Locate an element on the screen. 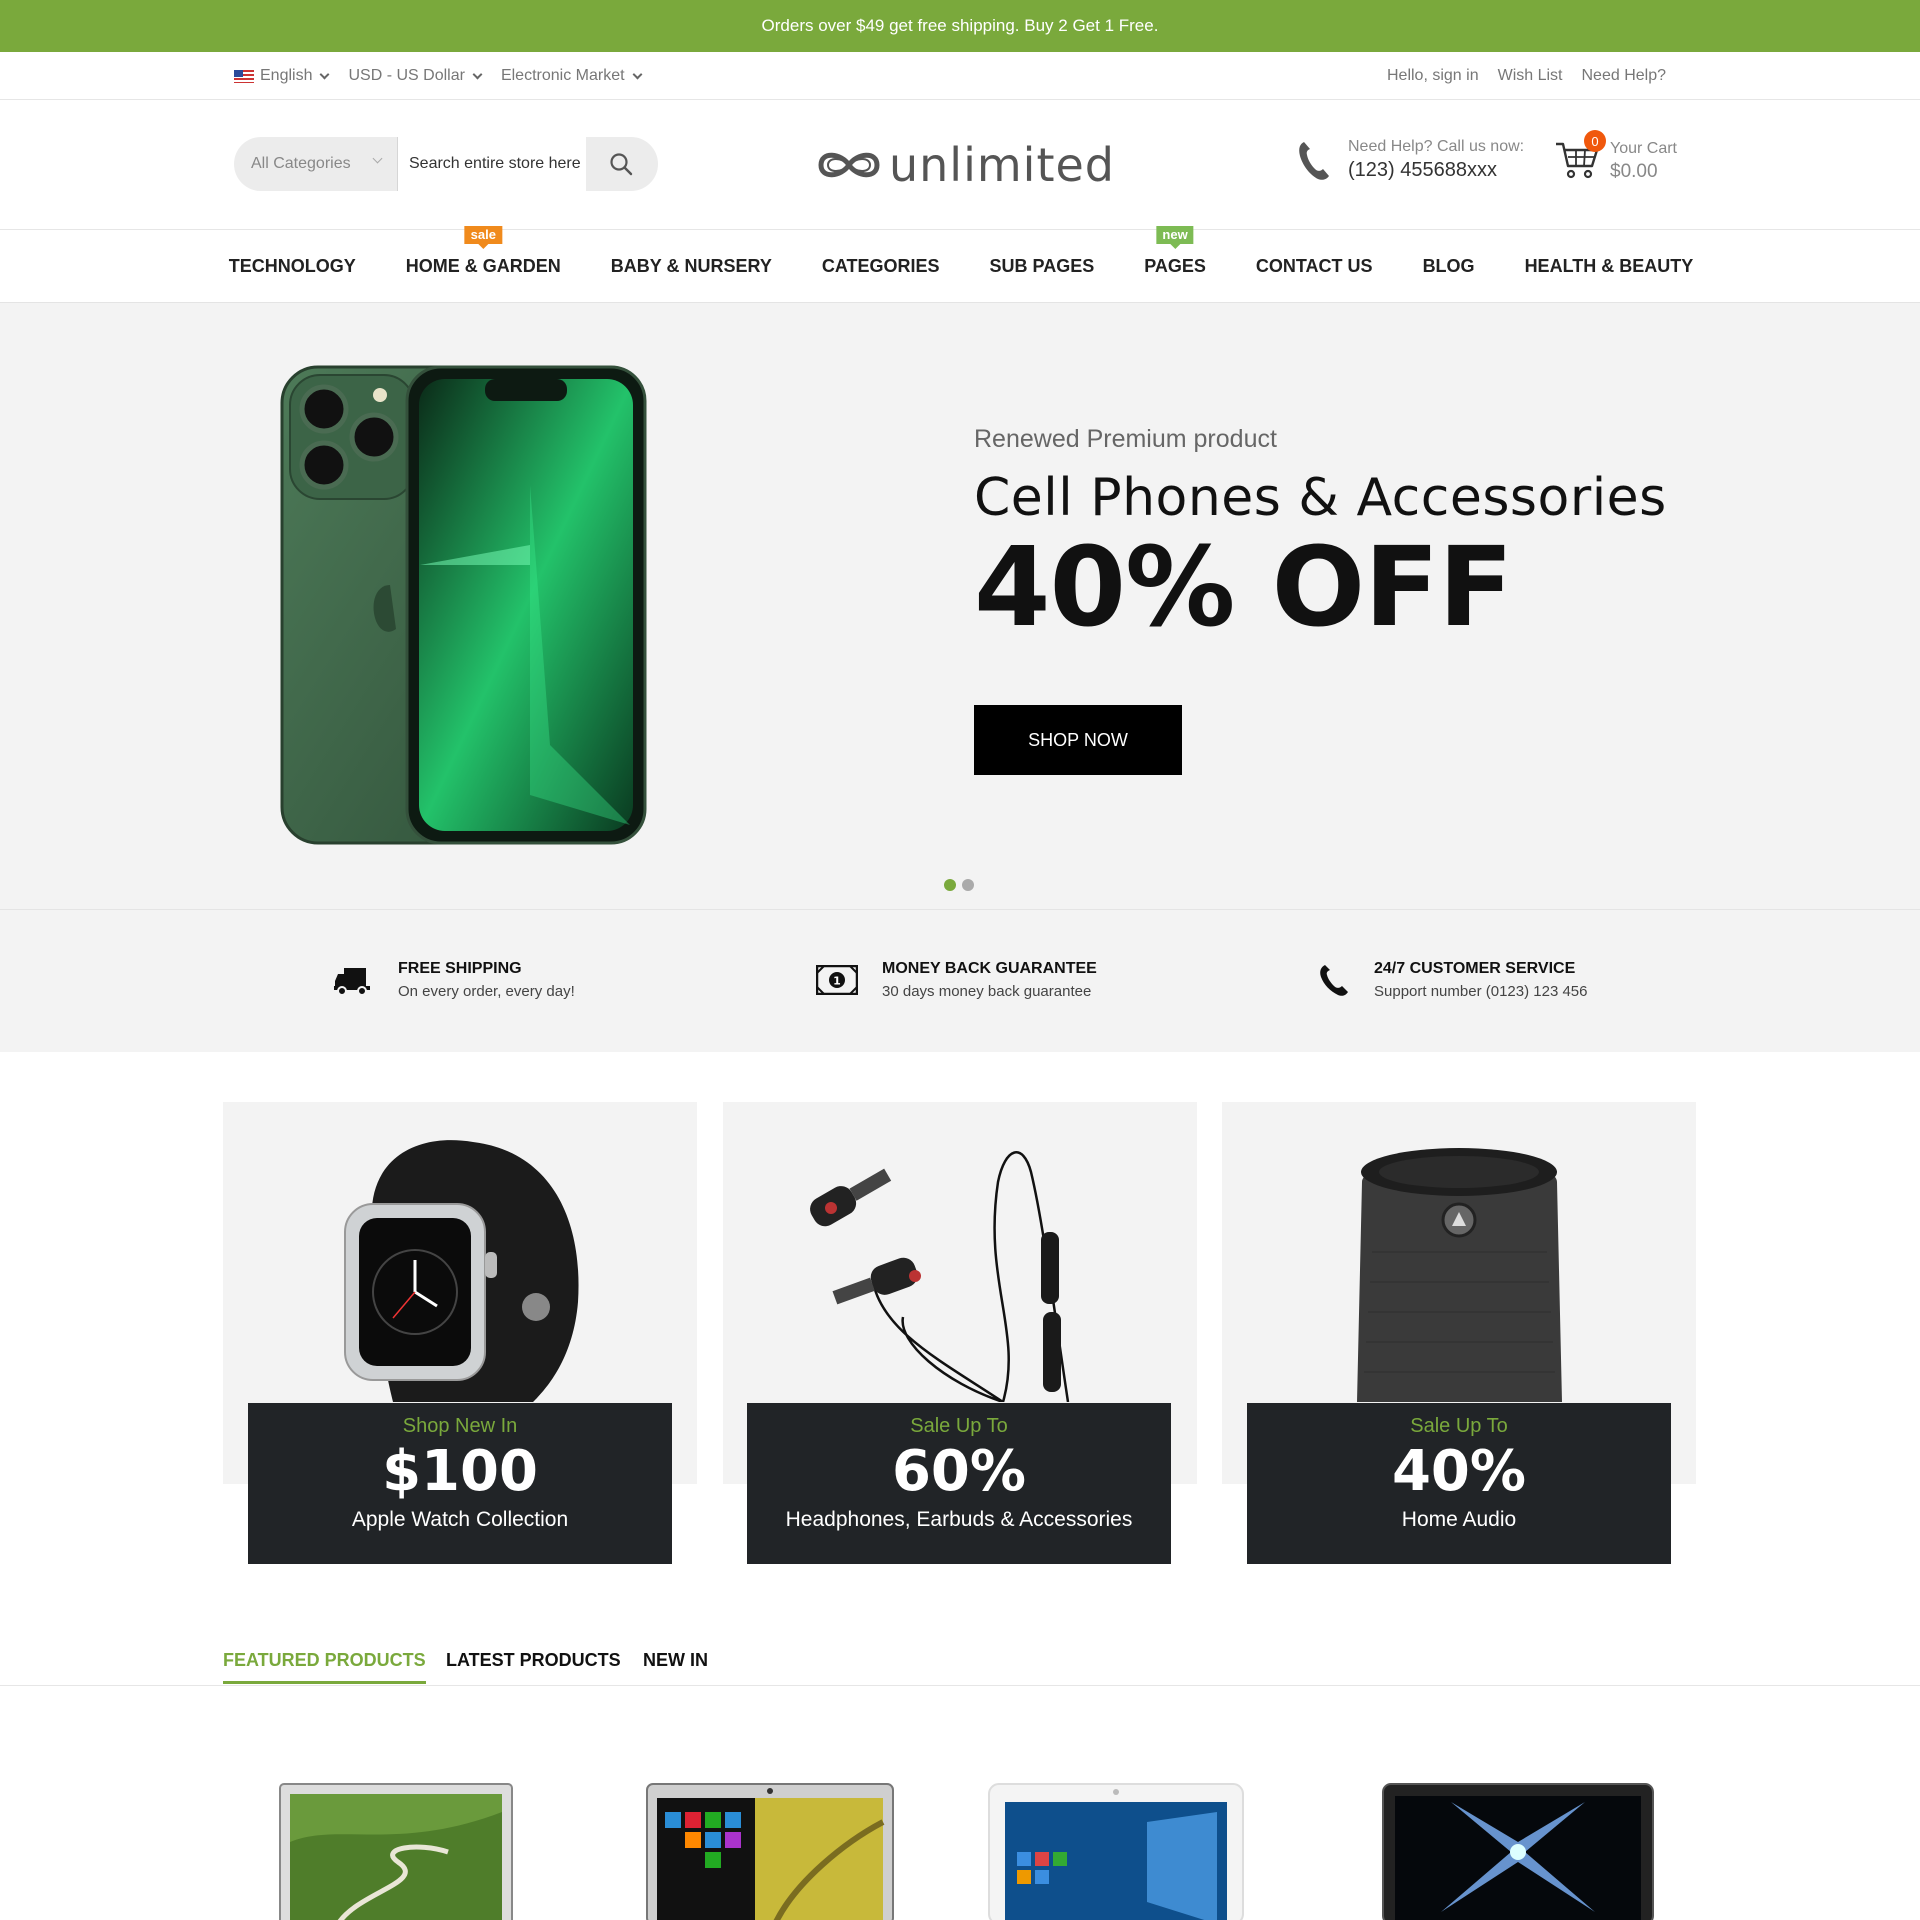 Image resolution: width=1920 pixels, height=1920 pixels. cart-label: Your Cart is located at coordinates (1643, 148).